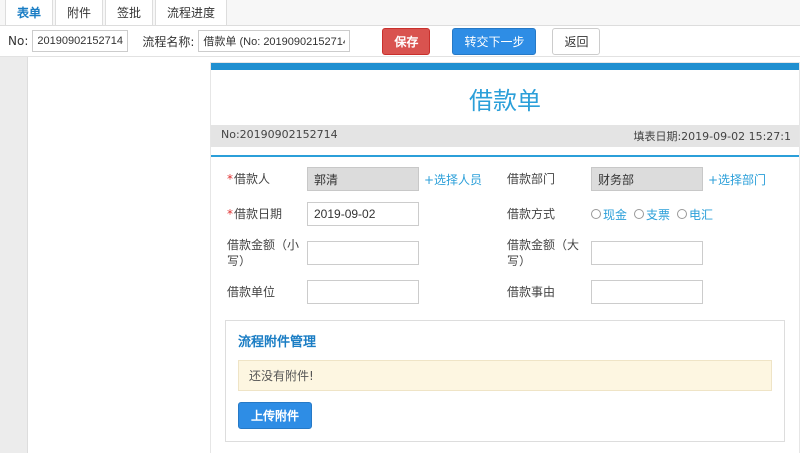  What do you see at coordinates (615, 214) in the screenshot?
I see `radio-cash-label: 现金` at bounding box center [615, 214].